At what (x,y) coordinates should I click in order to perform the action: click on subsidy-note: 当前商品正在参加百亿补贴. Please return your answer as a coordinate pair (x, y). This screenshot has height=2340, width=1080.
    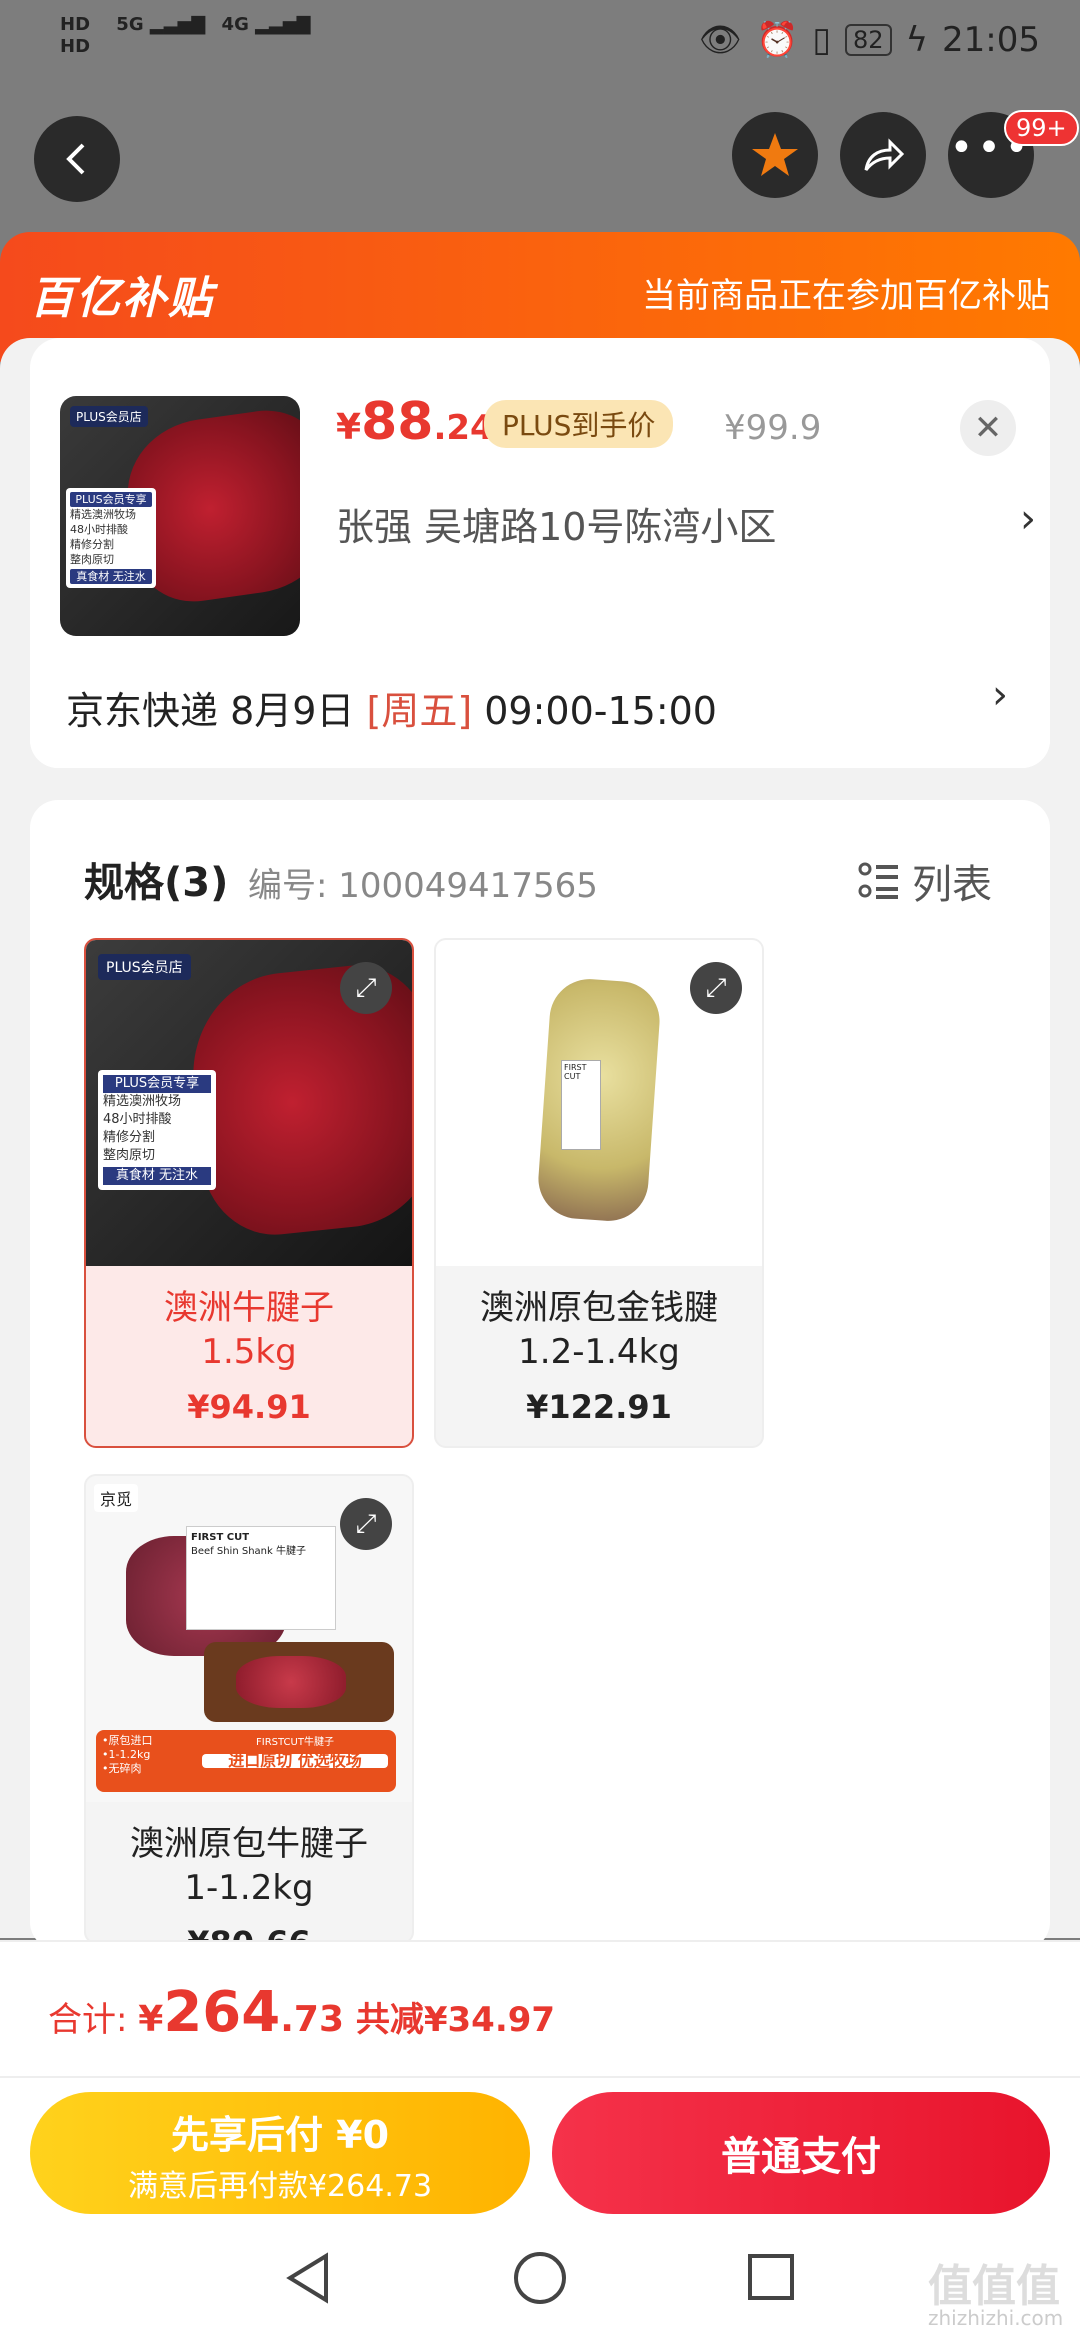
    Looking at the image, I should click on (846, 296).